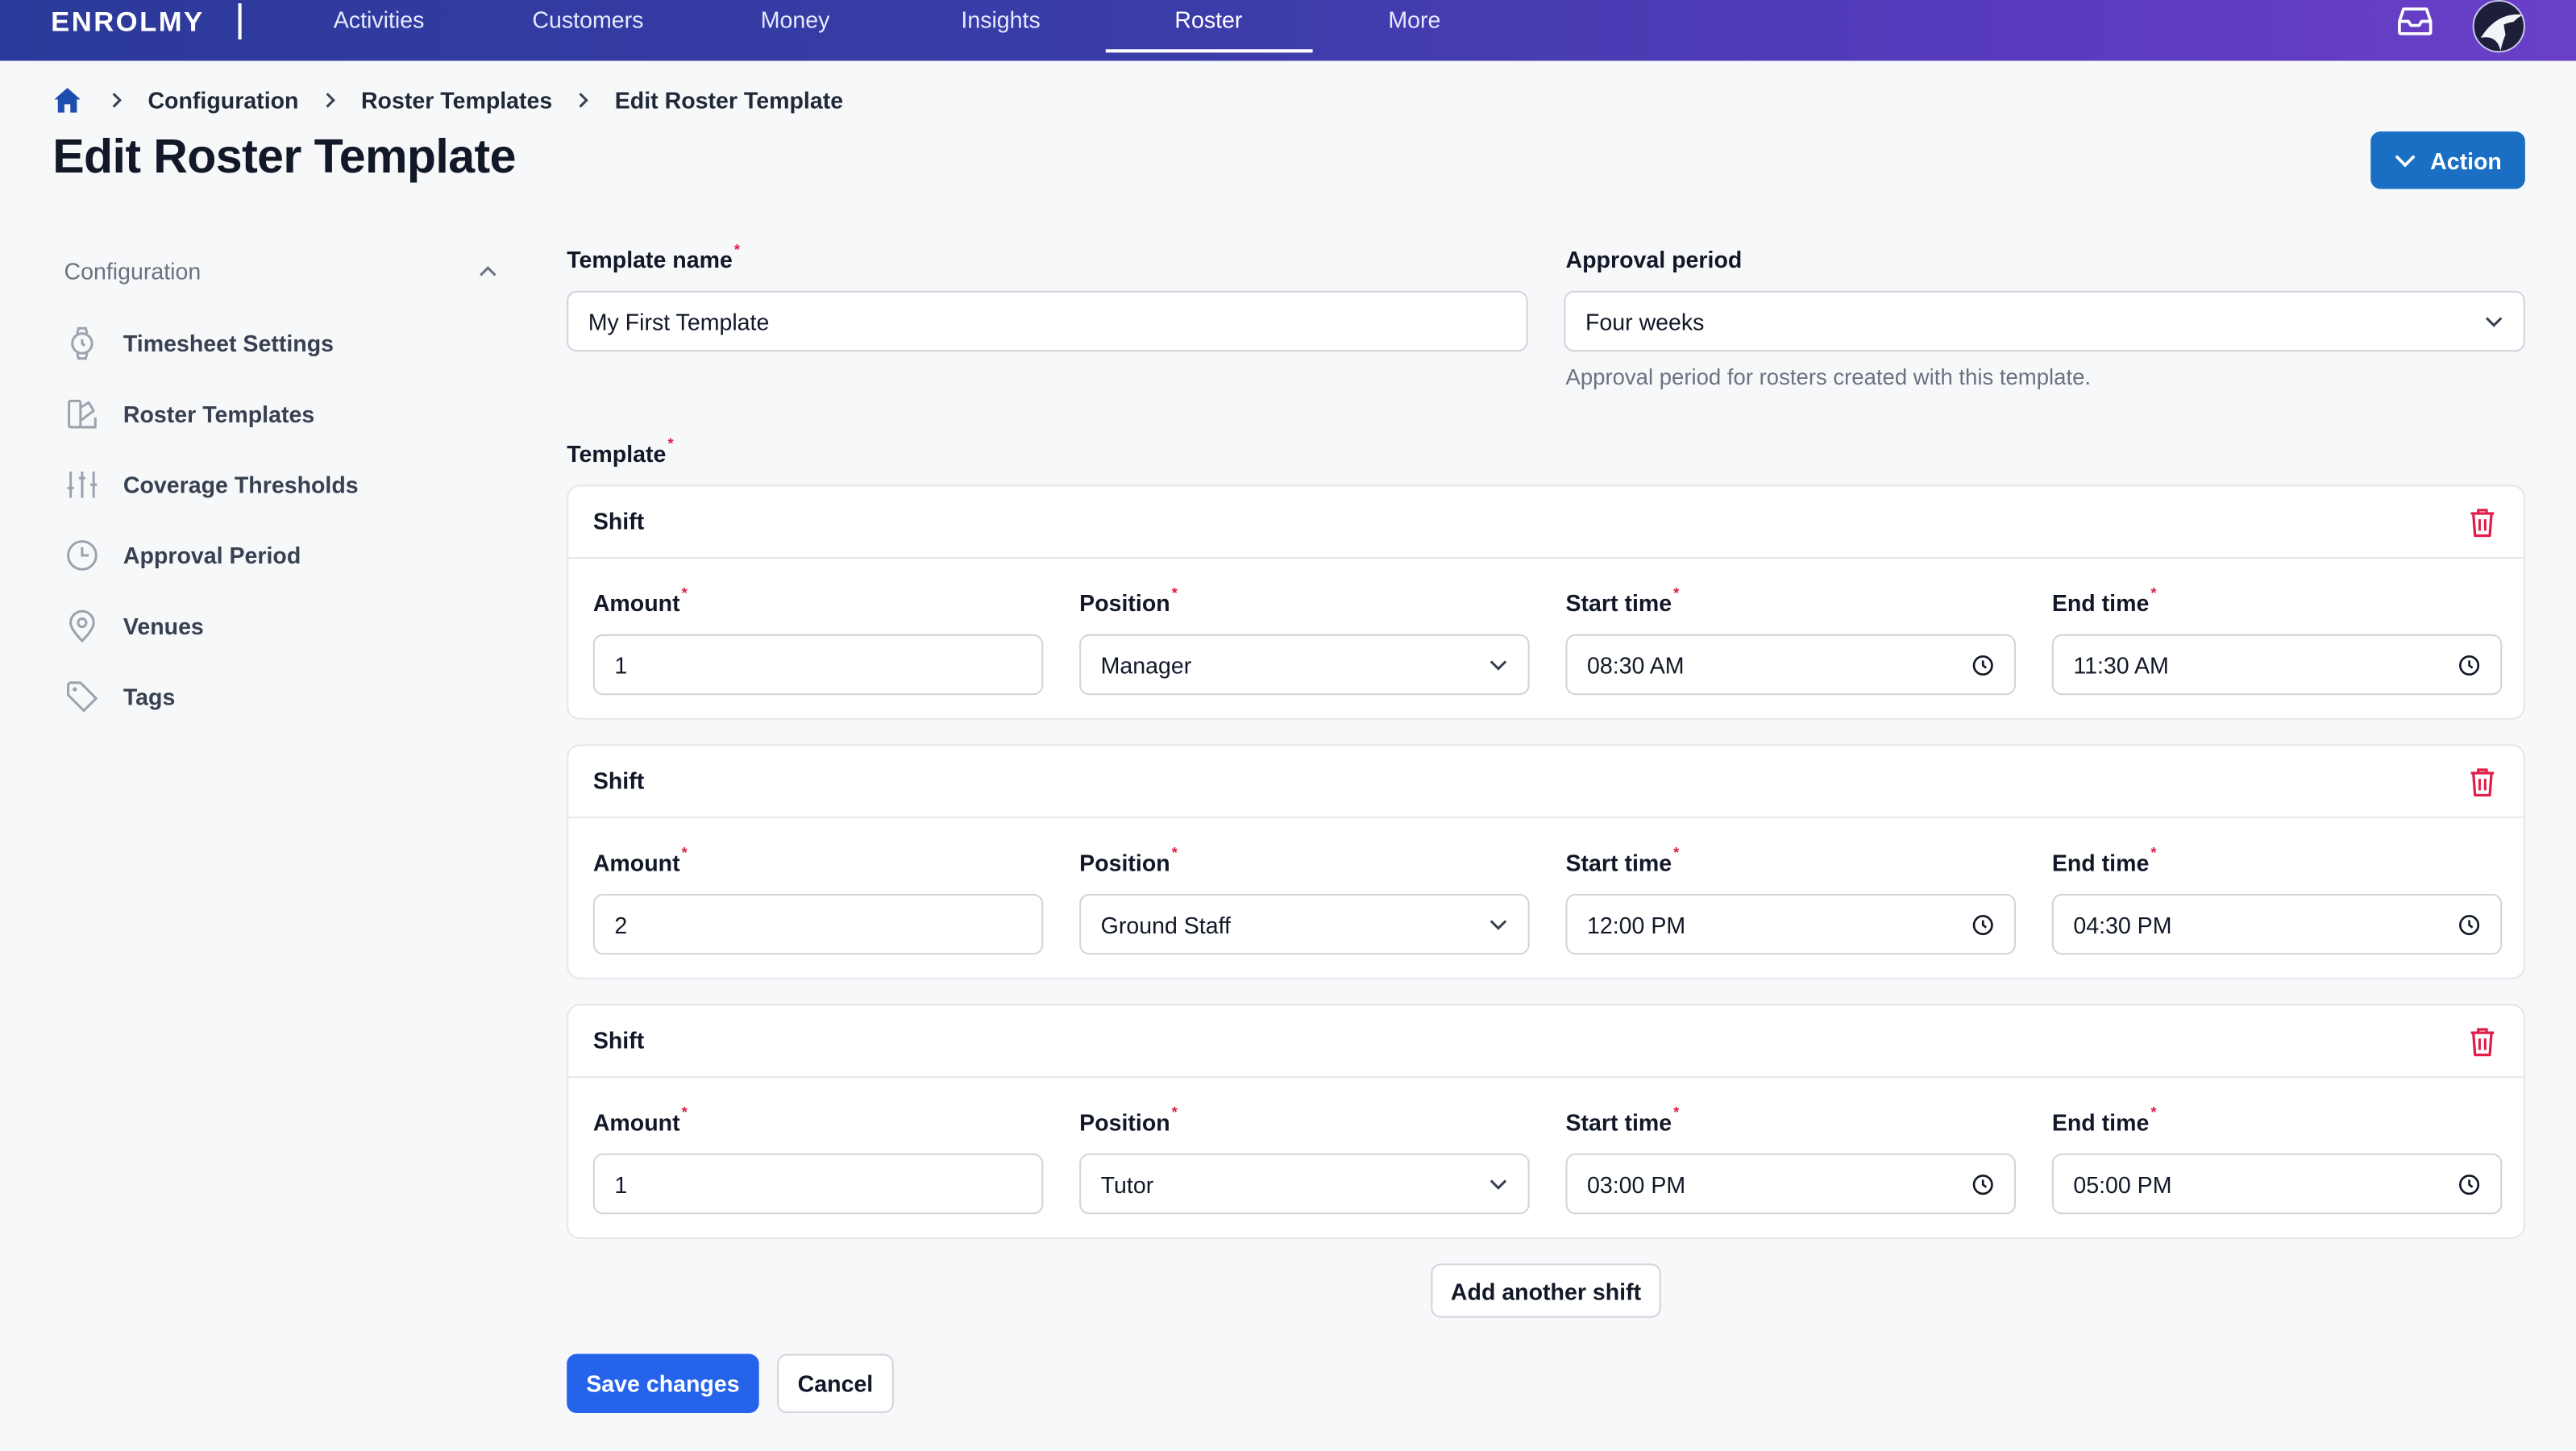 This screenshot has width=2576, height=1451. I want to click on start-time-label-text: Start time, so click(1618, 603).